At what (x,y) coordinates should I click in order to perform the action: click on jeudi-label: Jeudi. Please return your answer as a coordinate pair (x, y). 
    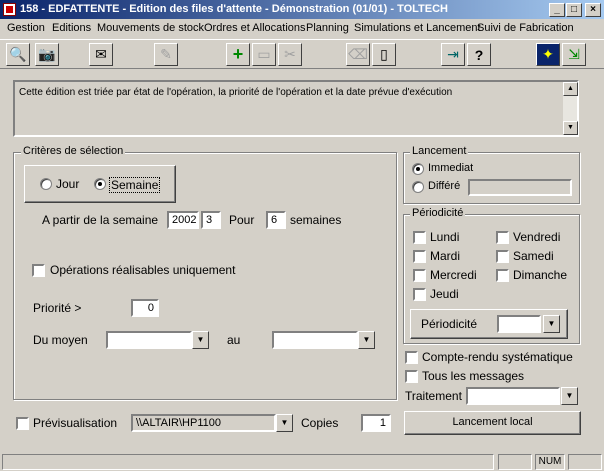
    Looking at the image, I should click on (444, 294).